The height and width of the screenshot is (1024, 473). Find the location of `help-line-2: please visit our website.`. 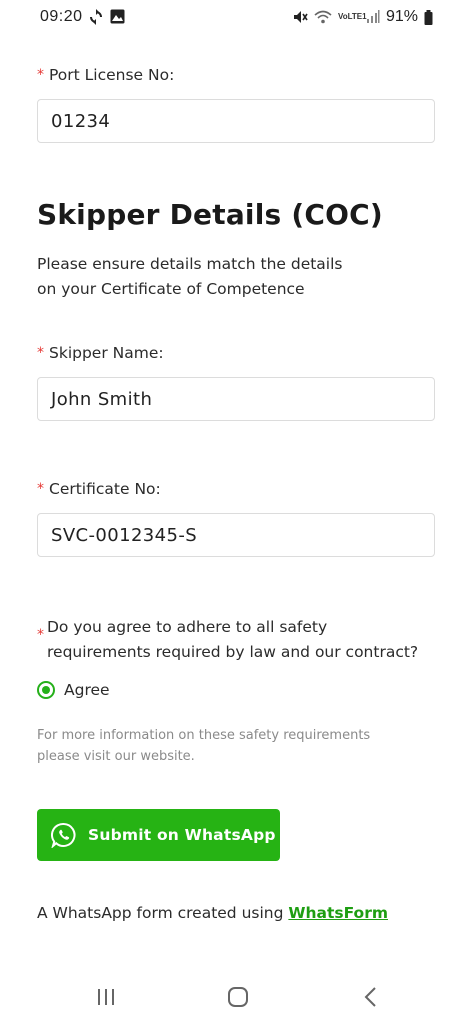

help-line-2: please visit our website. is located at coordinates (116, 756).